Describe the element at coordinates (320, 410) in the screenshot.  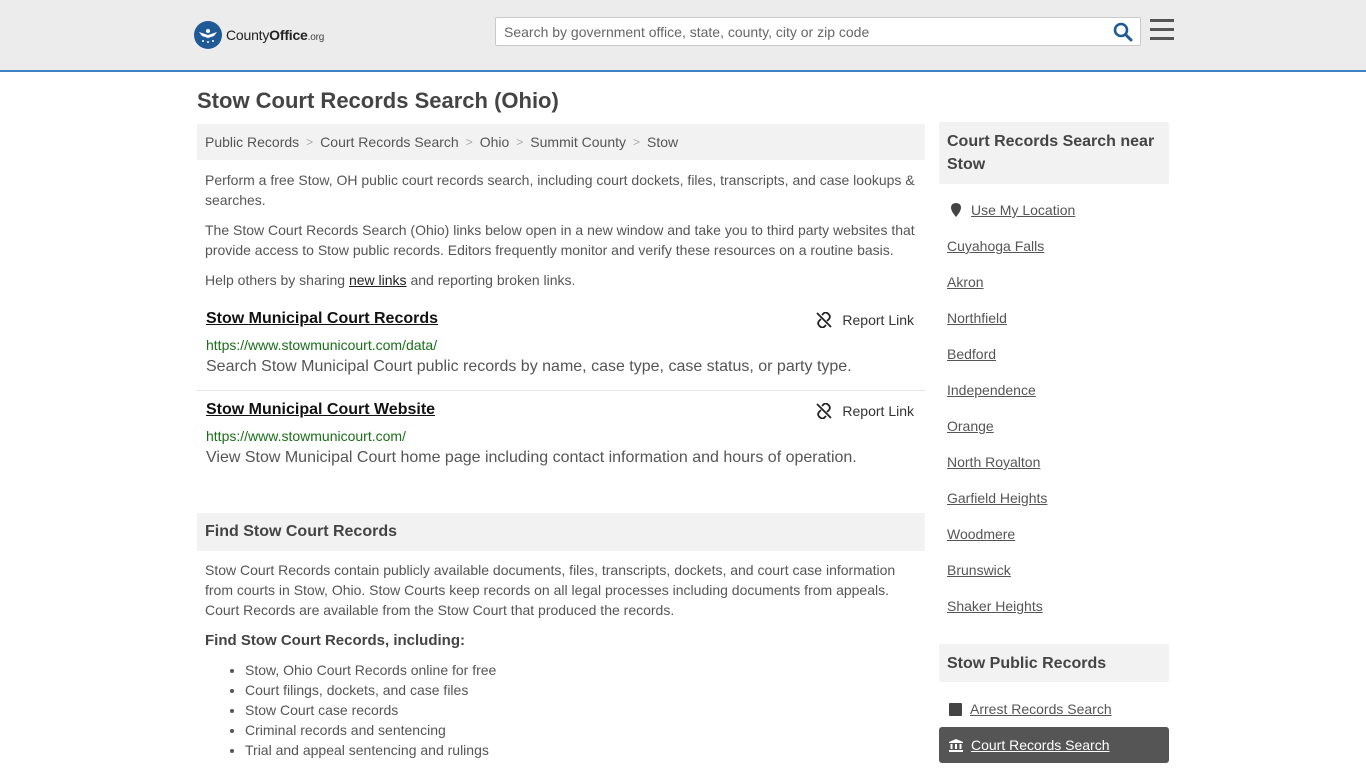
I see `result-title-link: Stow Municipal Court Website` at that location.